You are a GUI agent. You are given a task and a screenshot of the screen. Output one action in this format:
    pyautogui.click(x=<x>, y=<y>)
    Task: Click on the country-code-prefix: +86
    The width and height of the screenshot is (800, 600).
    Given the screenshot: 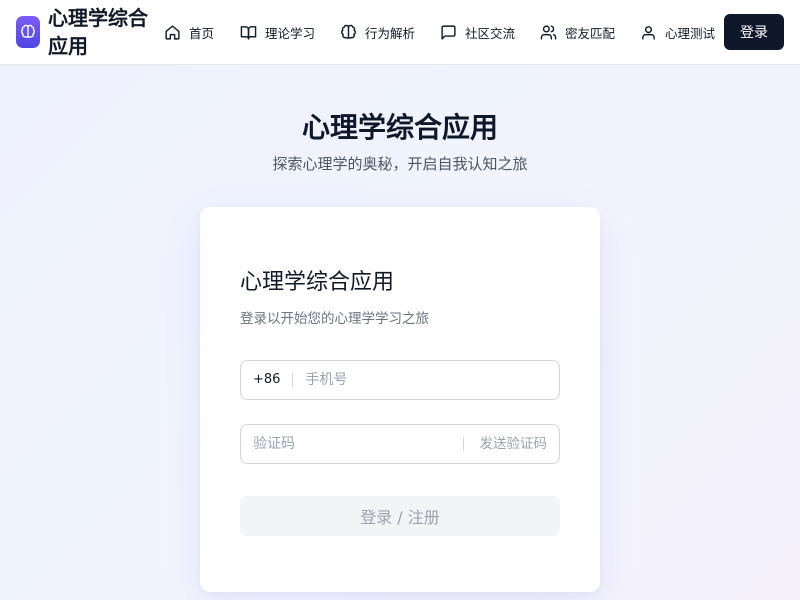 What is the action you would take?
    pyautogui.click(x=273, y=380)
    